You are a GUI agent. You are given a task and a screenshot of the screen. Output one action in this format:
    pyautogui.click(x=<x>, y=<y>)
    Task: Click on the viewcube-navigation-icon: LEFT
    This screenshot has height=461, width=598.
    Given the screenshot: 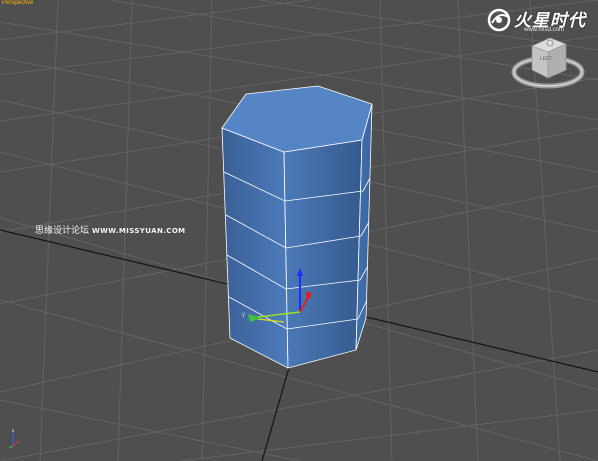 What is the action you would take?
    pyautogui.click(x=549, y=63)
    